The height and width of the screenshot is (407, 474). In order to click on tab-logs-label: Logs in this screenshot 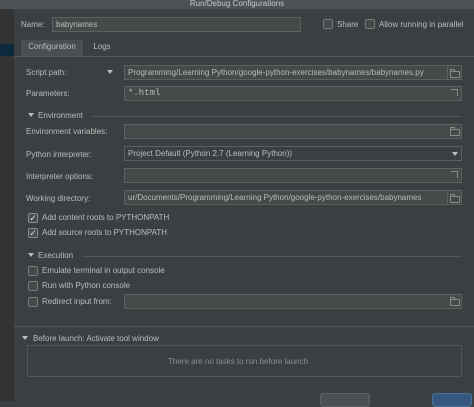, I will do `click(102, 46)`.